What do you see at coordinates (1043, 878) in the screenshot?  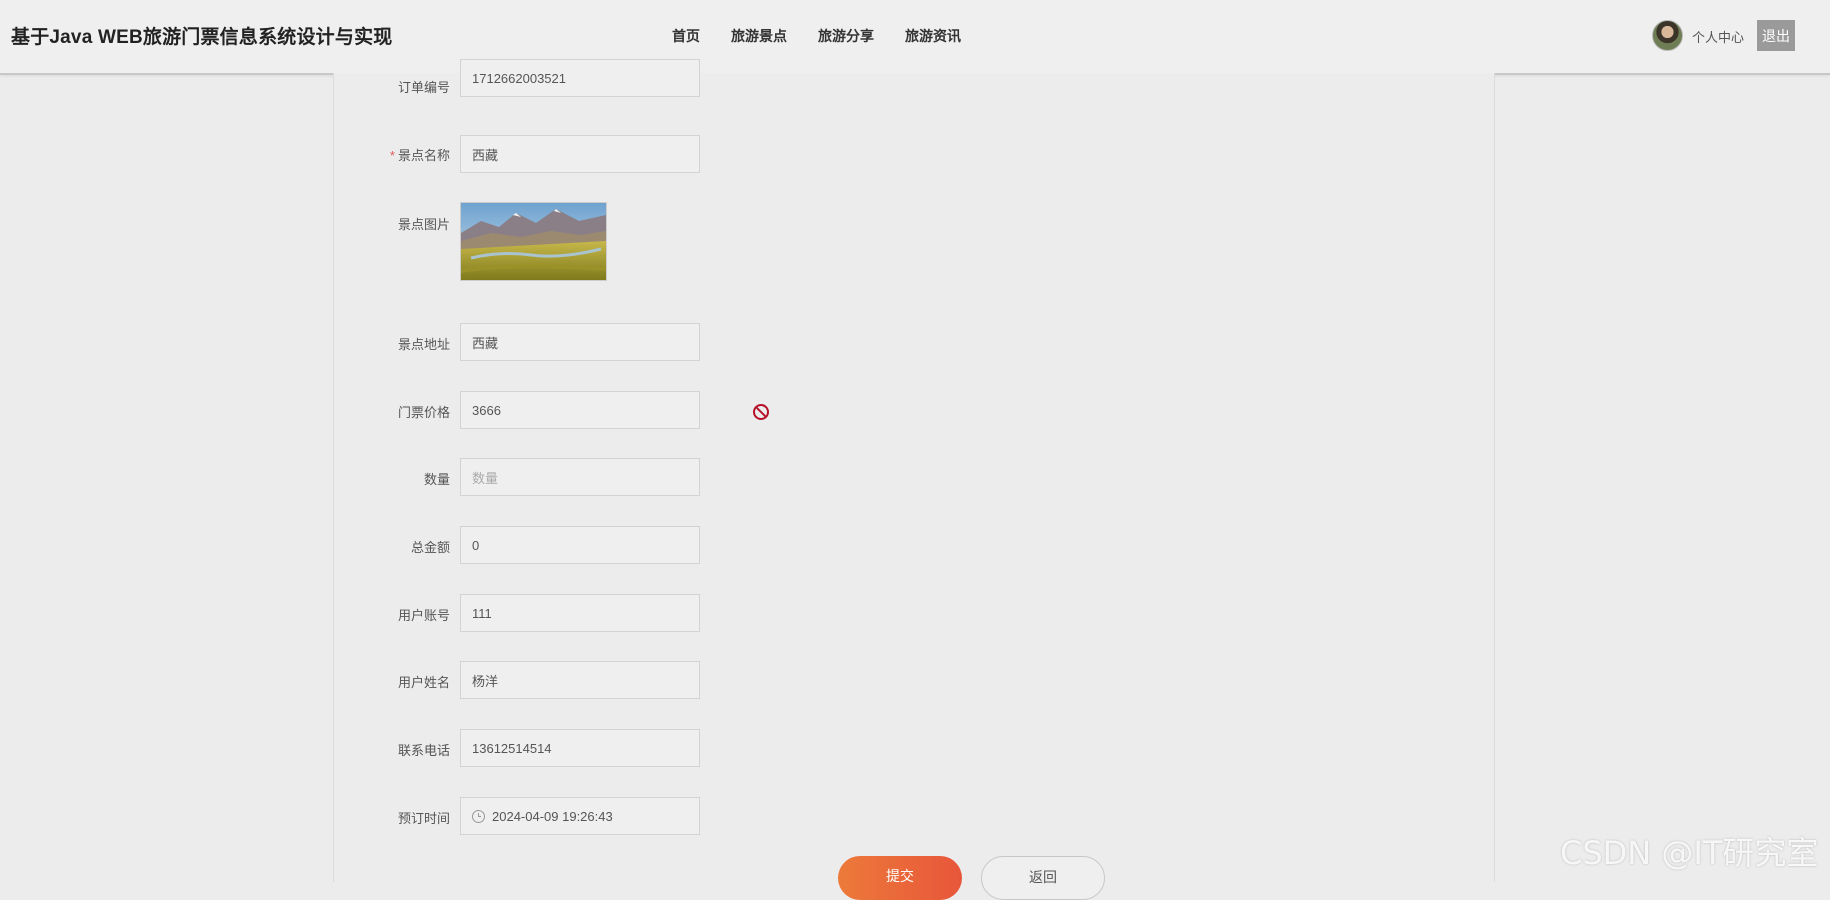 I see `back-button: 返回` at bounding box center [1043, 878].